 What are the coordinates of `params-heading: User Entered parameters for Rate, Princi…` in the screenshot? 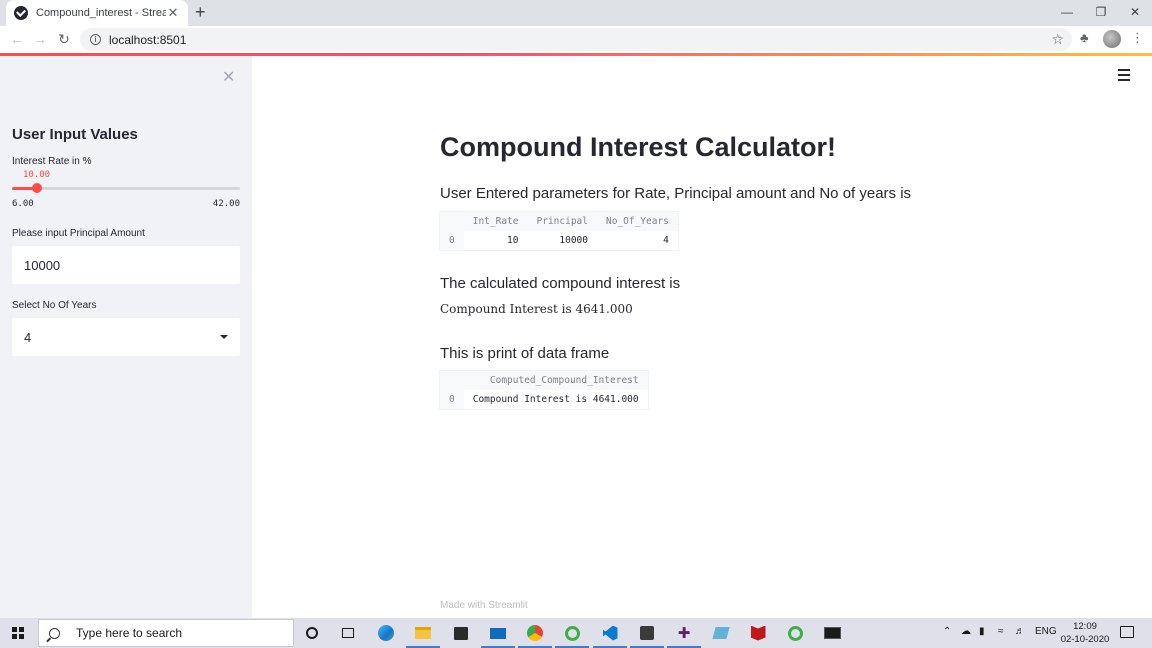 It's located at (676, 193).